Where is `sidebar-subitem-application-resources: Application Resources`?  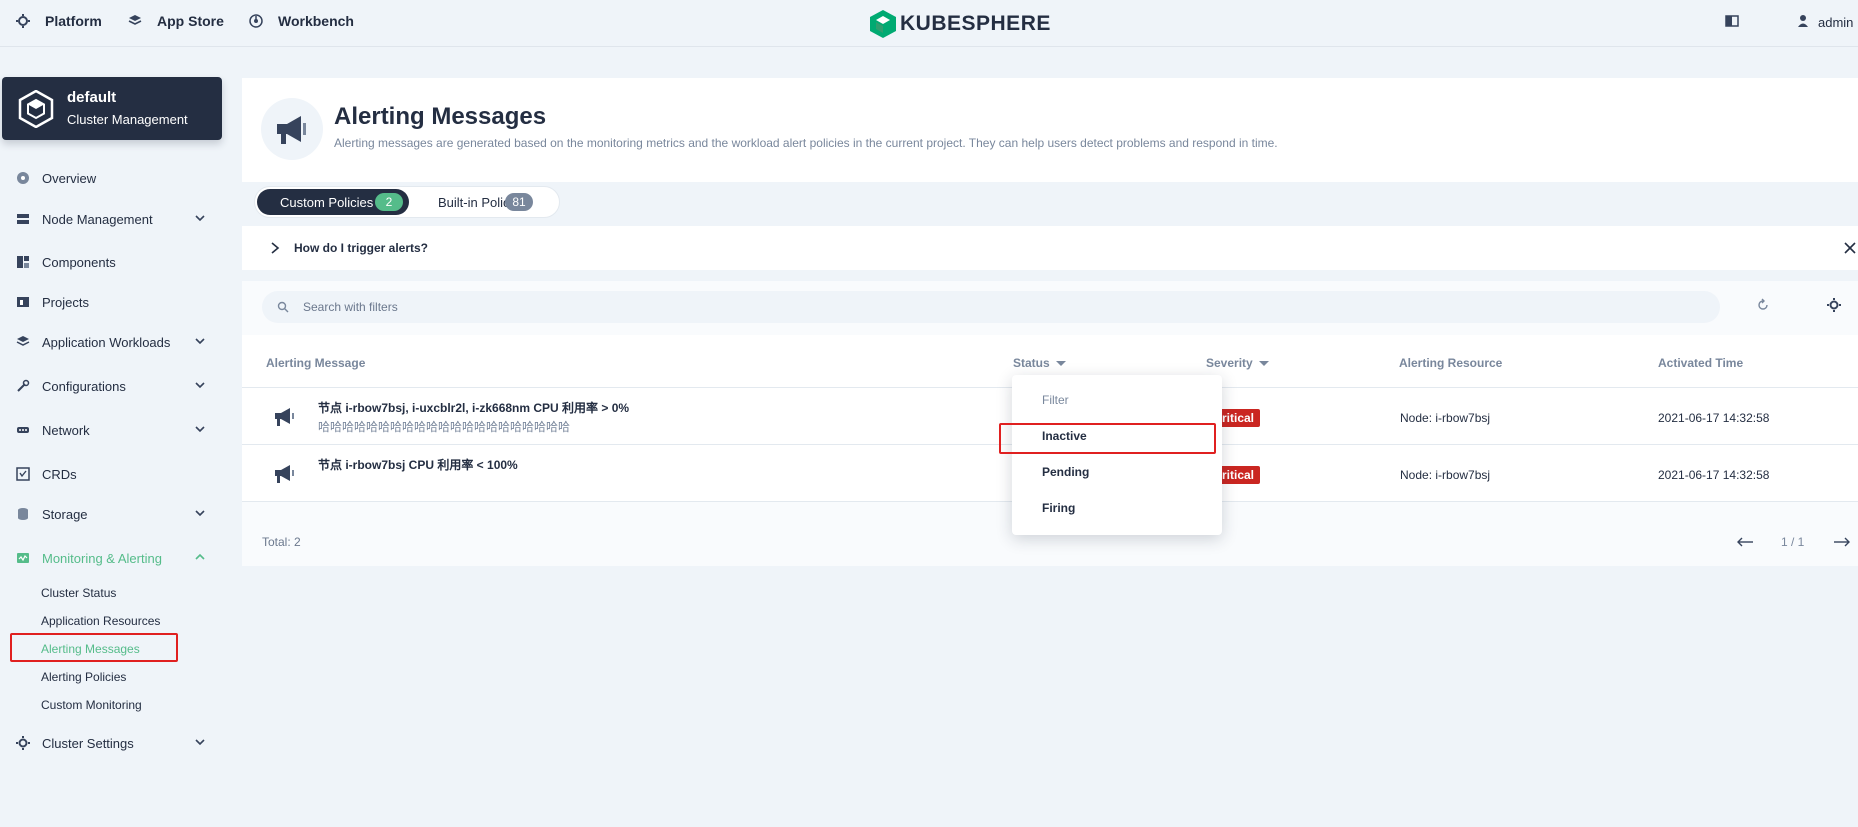 sidebar-subitem-application-resources: Application Resources is located at coordinates (100, 621).